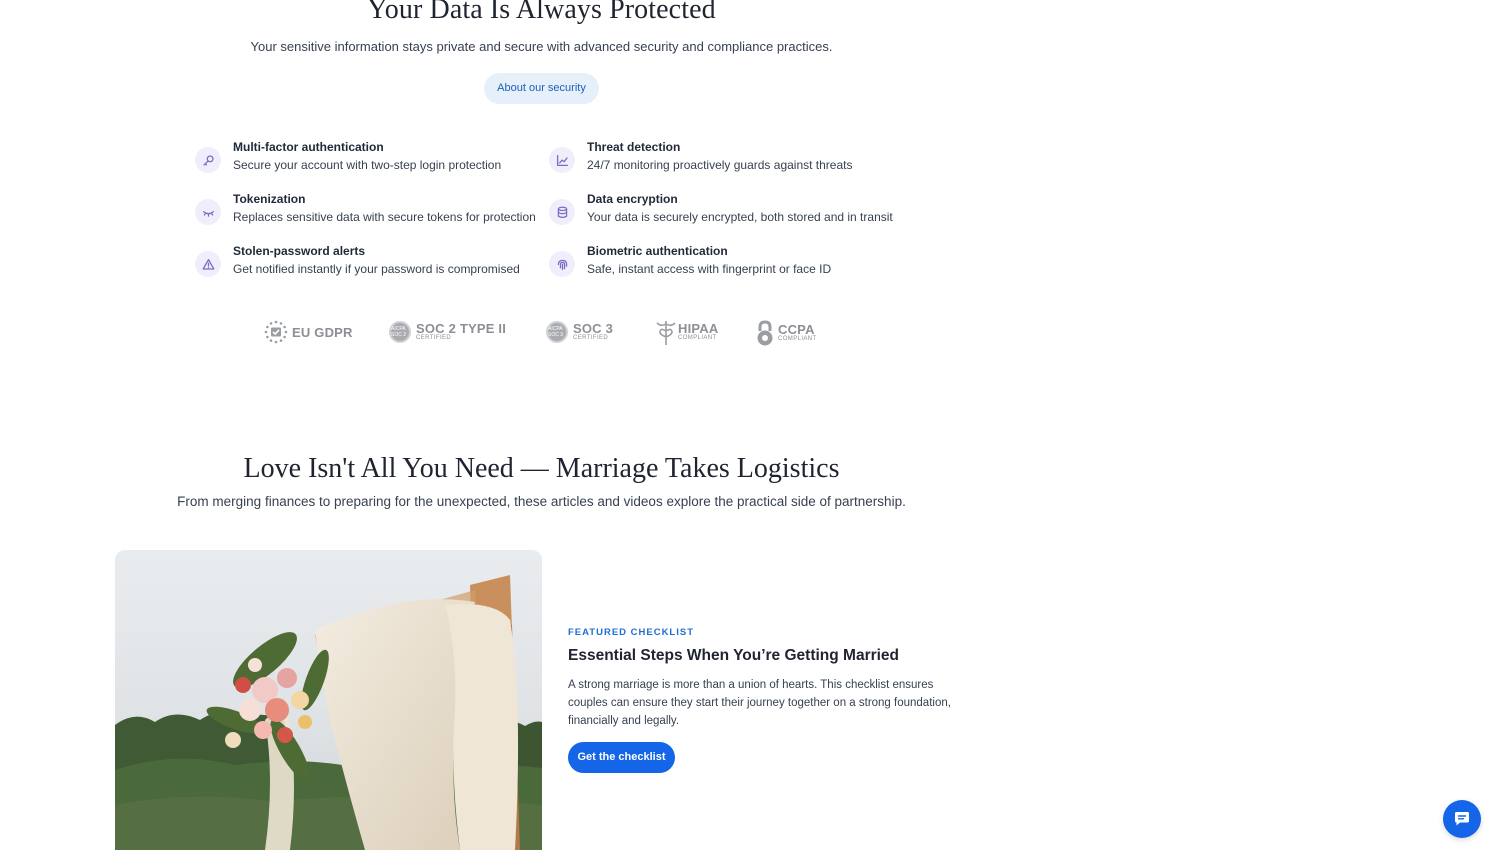 The width and height of the screenshot is (1485, 850). I want to click on feature-title: Threat detection, so click(634, 147).